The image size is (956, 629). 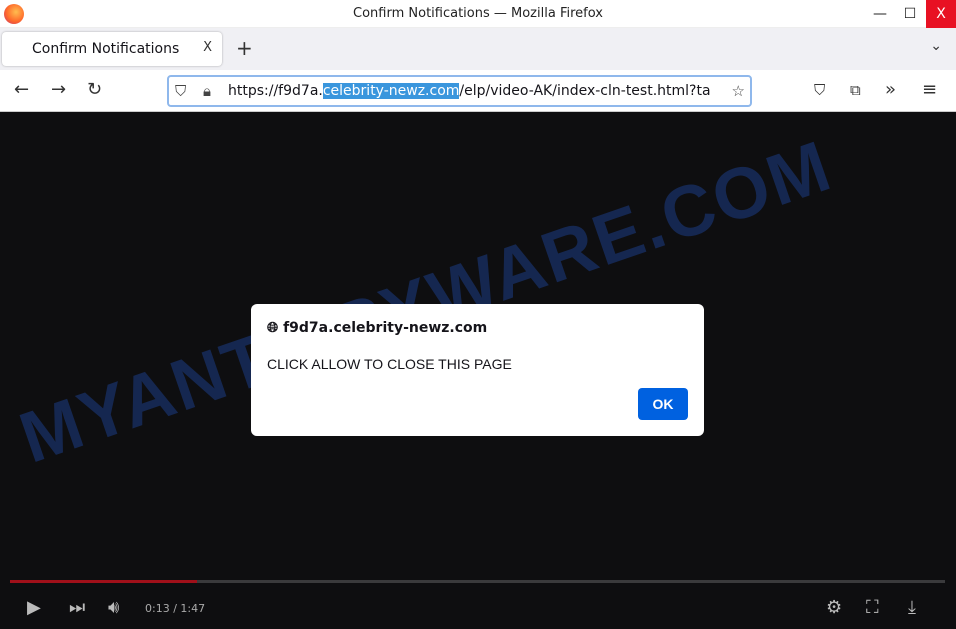 What do you see at coordinates (34, 607) in the screenshot?
I see `play-icon: ▶` at bounding box center [34, 607].